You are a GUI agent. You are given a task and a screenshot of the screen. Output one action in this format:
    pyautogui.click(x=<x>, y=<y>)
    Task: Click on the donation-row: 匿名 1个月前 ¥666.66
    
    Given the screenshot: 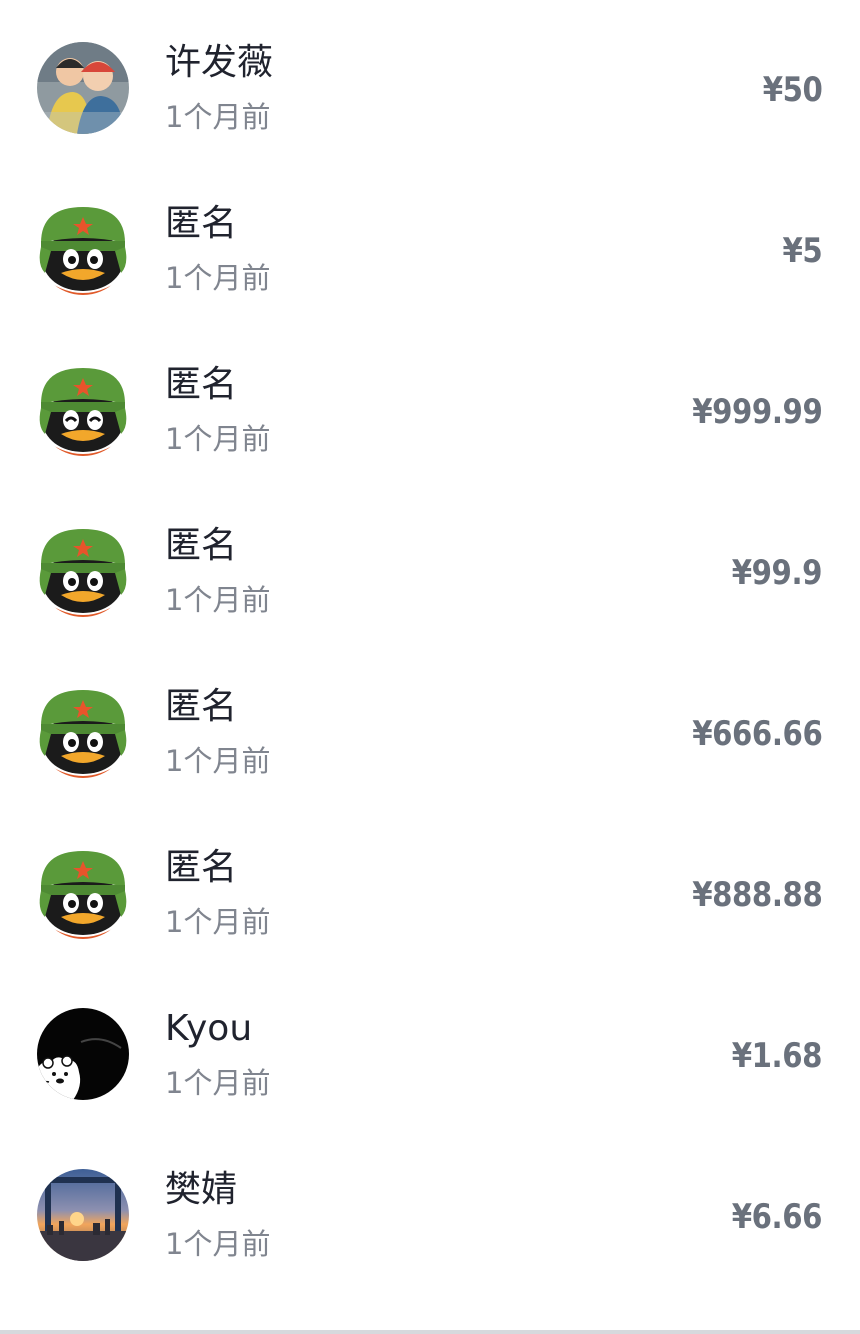 What is the action you would take?
    pyautogui.click(x=430, y=731)
    